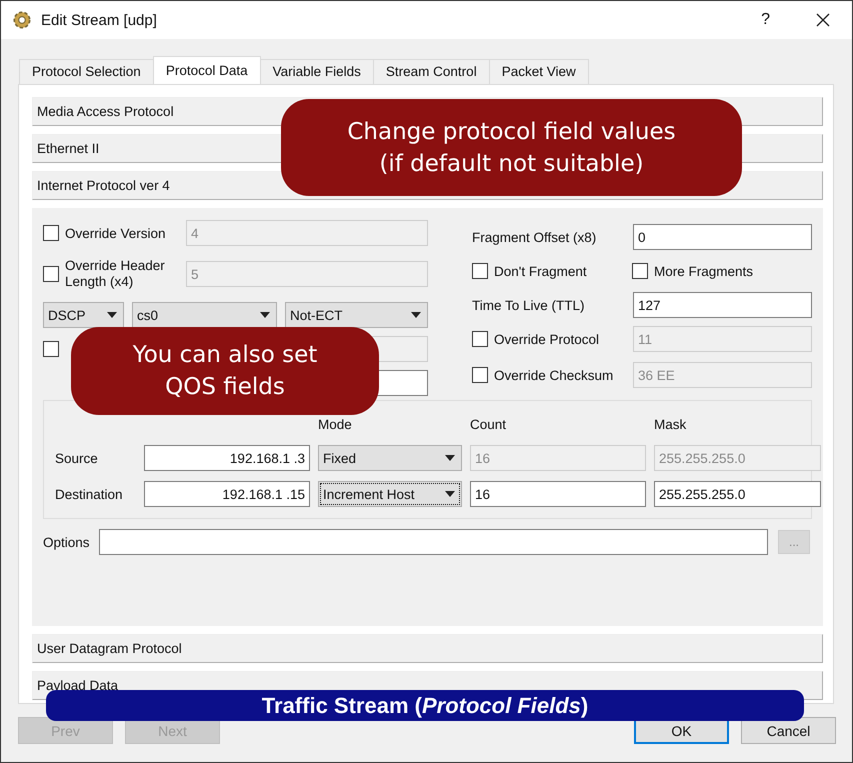  I want to click on column-header: Count, so click(489, 425).